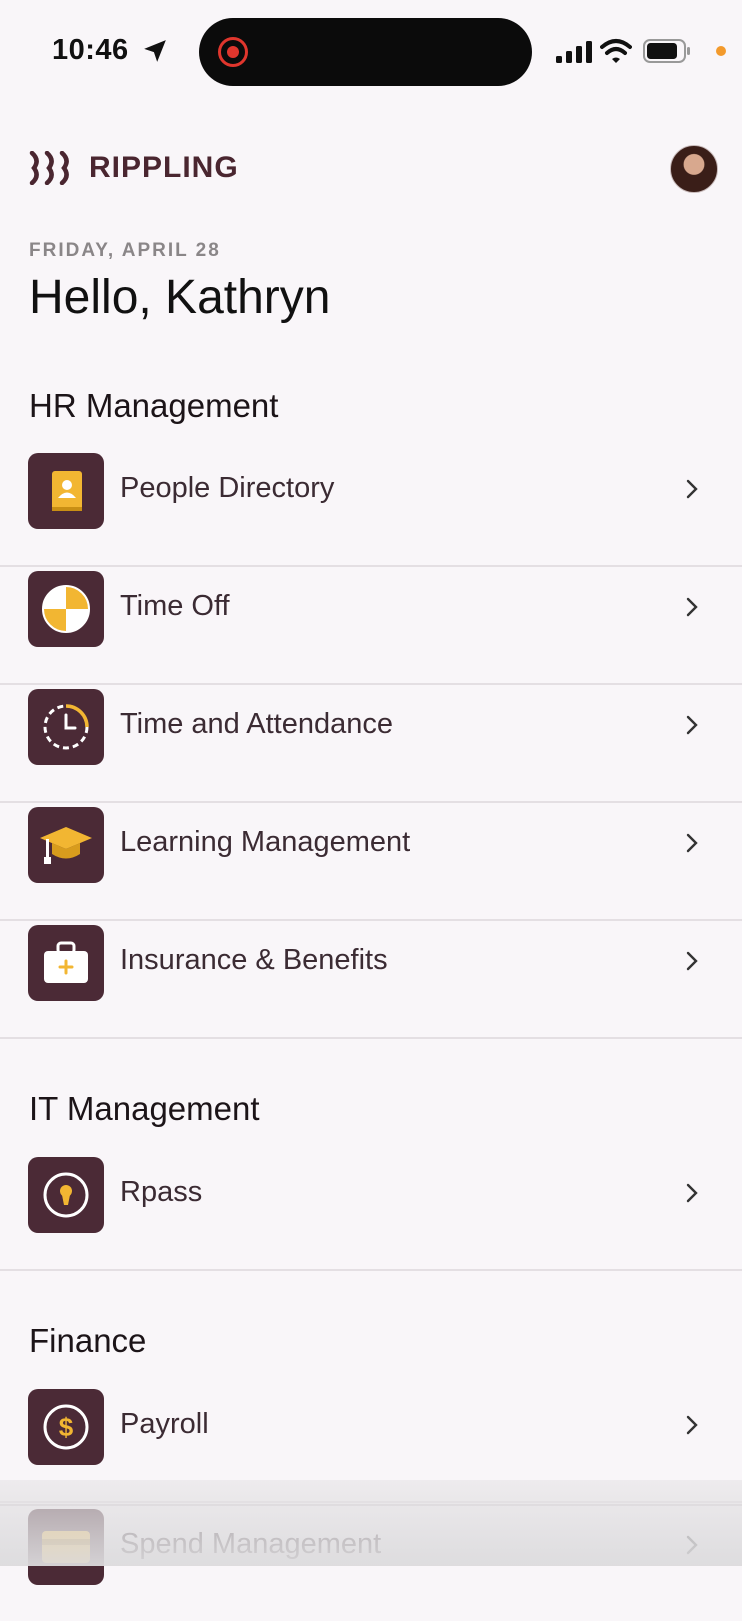 Image resolution: width=742 pixels, height=1621 pixels. I want to click on section-title-hr: HR Management, so click(154, 405).